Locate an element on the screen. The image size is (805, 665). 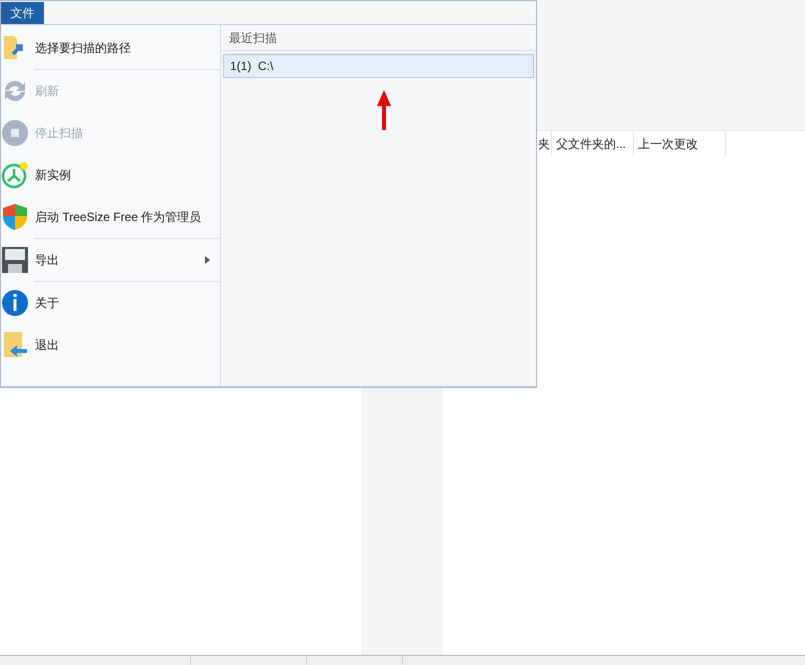
exit-icon is located at coordinates (15, 345).